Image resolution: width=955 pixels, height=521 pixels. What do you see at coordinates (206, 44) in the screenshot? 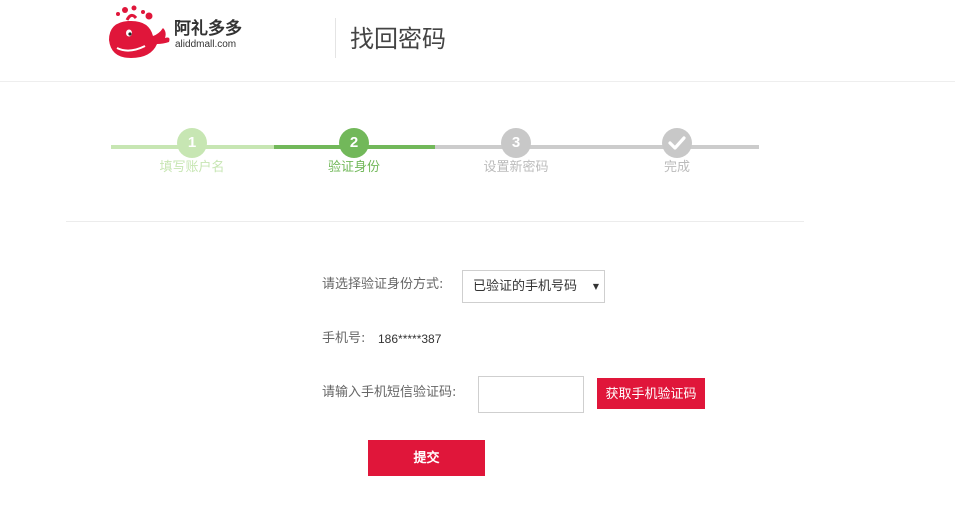
I see `logo-subtitle: aliddmall.com` at bounding box center [206, 44].